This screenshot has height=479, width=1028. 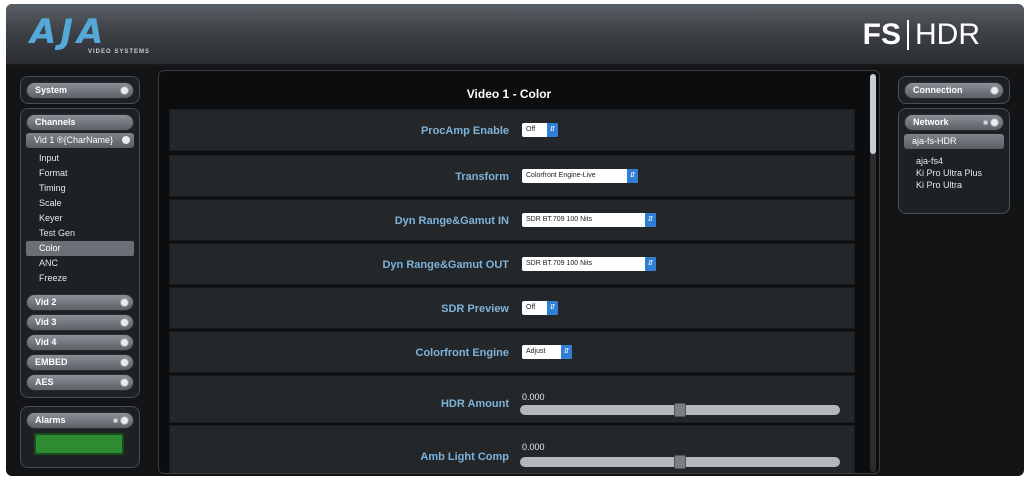 I want to click on procamp-value: Off, so click(x=531, y=129).